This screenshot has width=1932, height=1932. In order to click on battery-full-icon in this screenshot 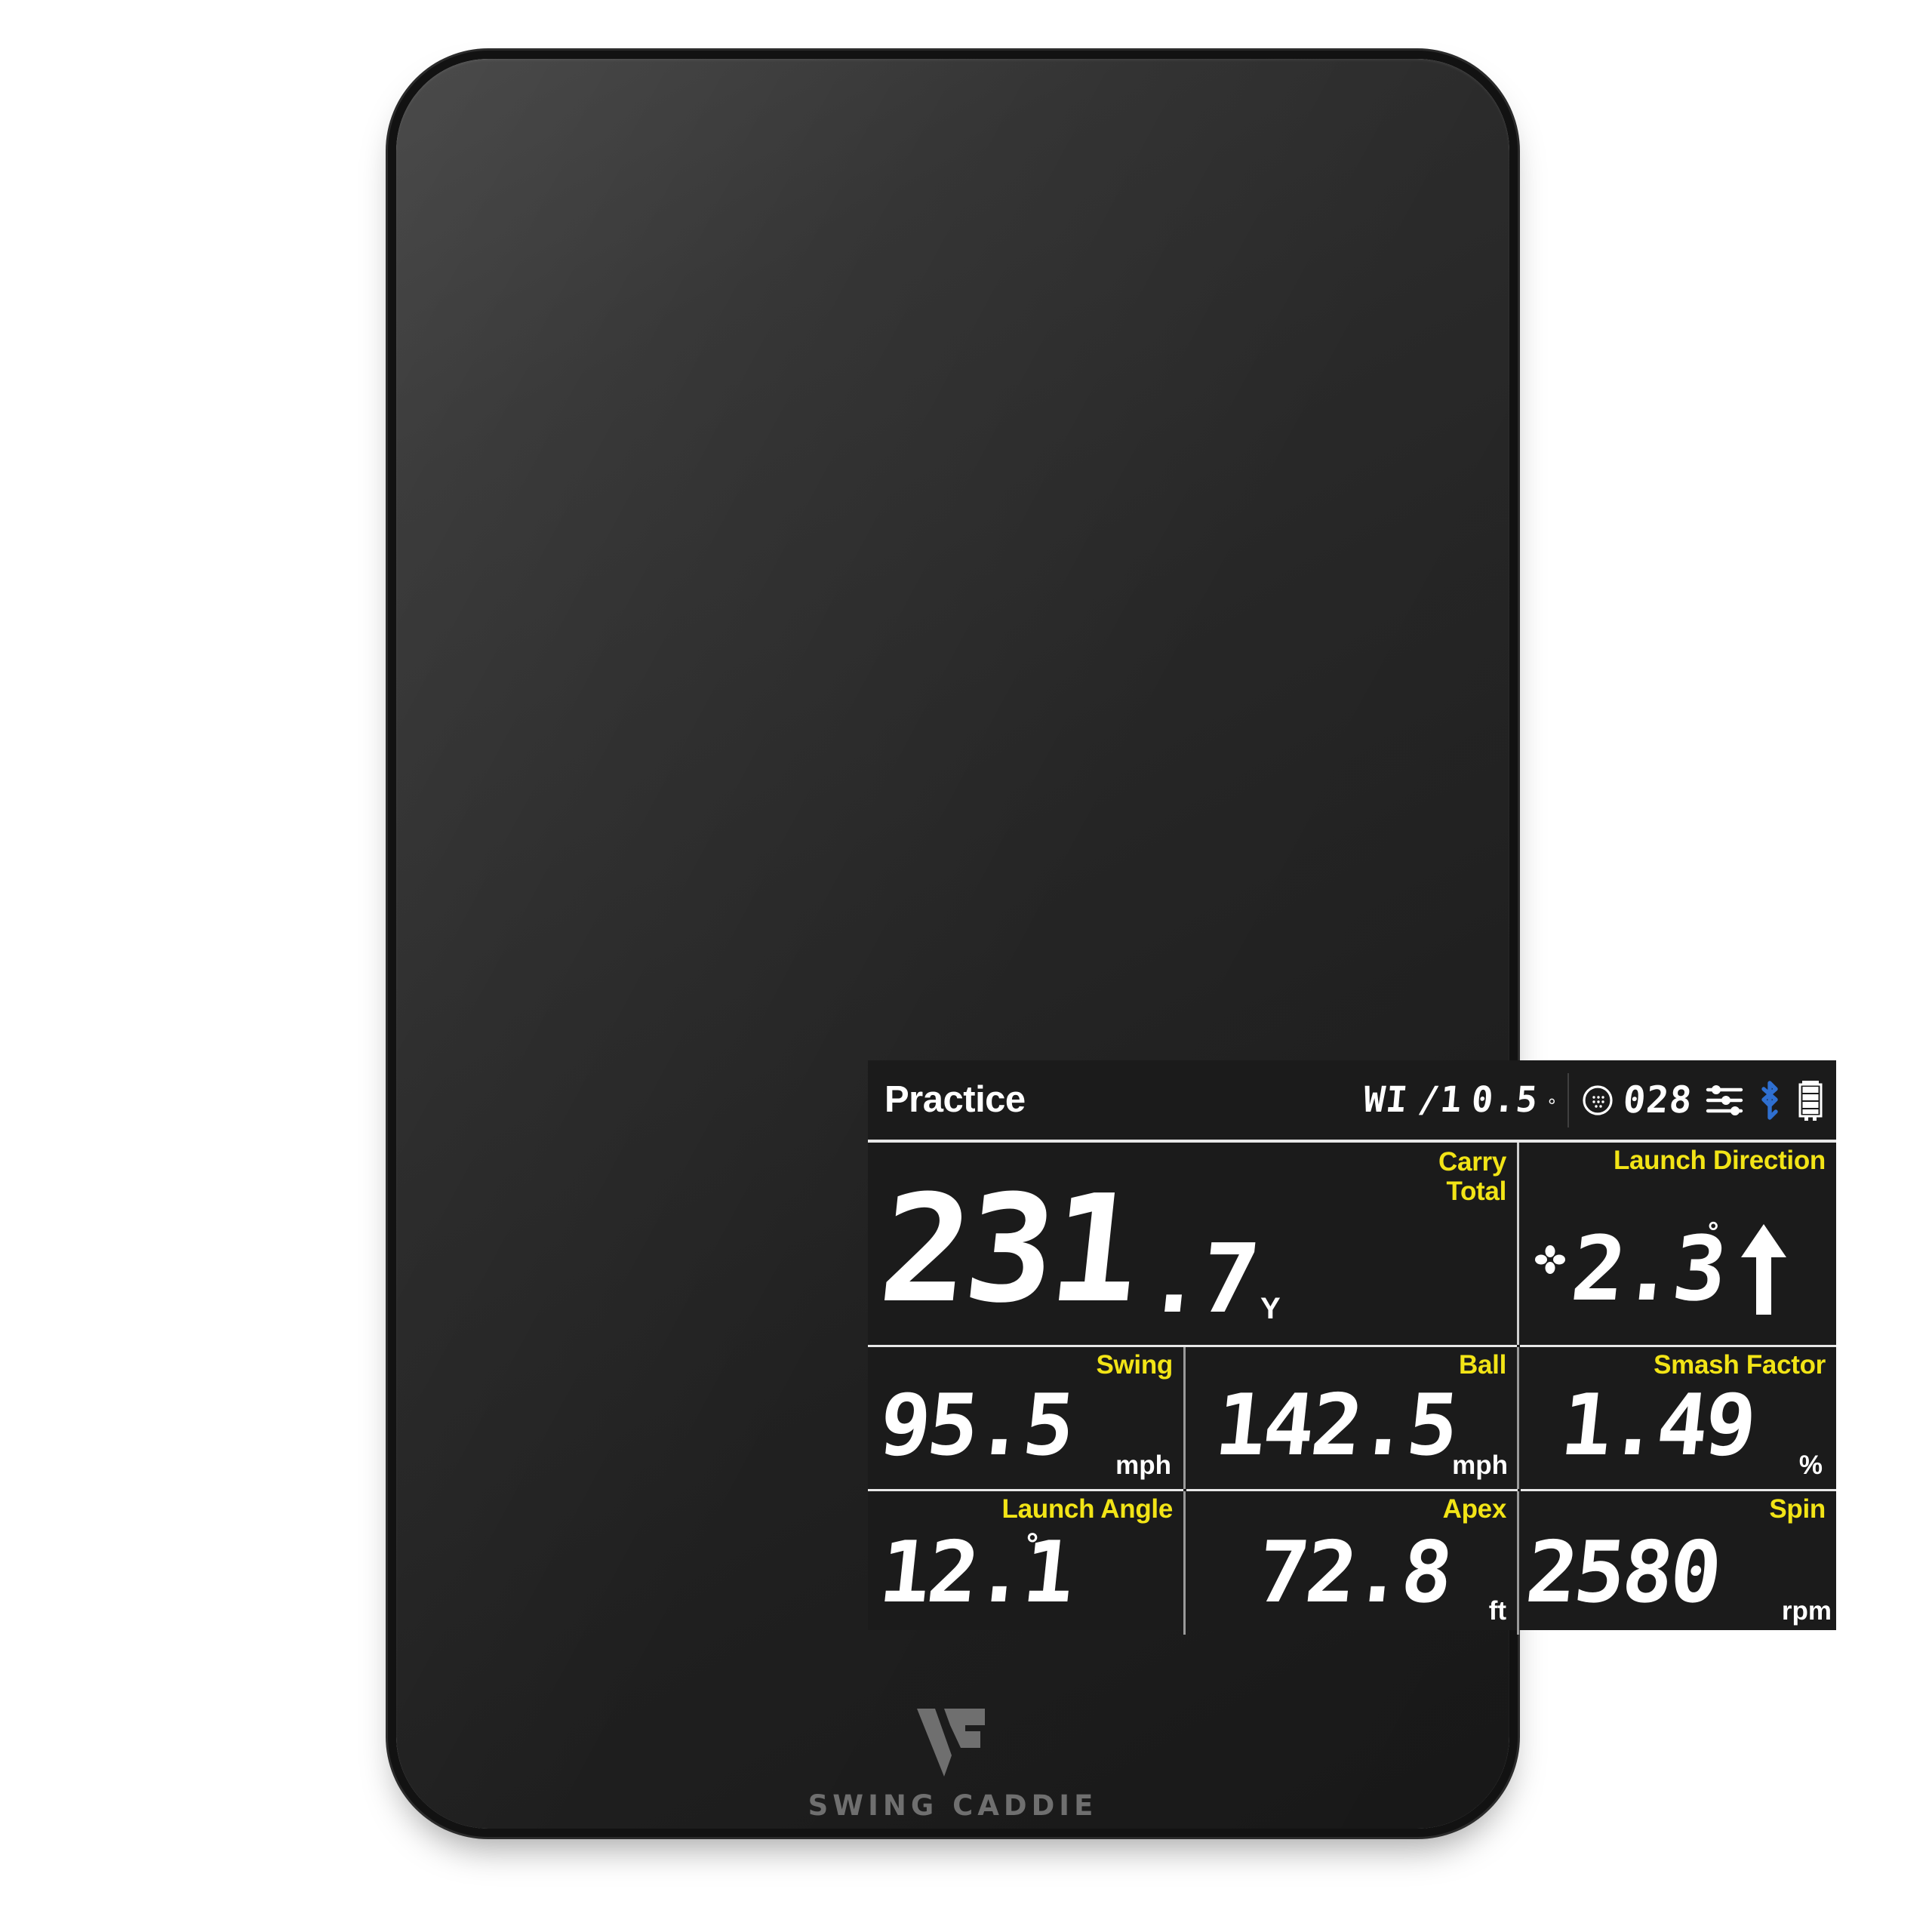, I will do `click(1810, 1100)`.